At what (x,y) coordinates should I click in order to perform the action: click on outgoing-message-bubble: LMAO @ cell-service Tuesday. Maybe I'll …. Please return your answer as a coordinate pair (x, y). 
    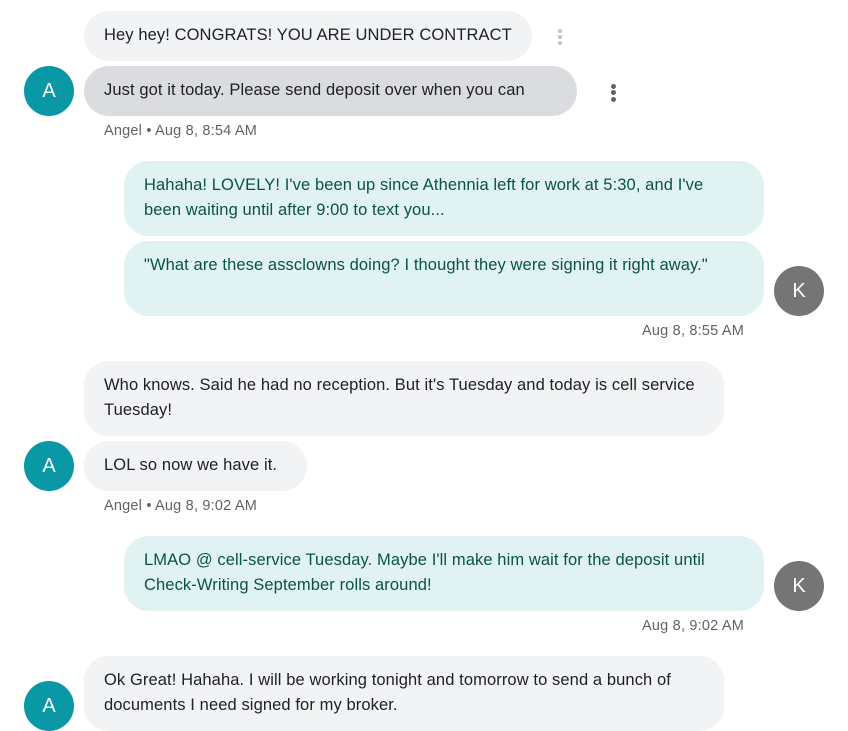
    Looking at the image, I should click on (444, 573).